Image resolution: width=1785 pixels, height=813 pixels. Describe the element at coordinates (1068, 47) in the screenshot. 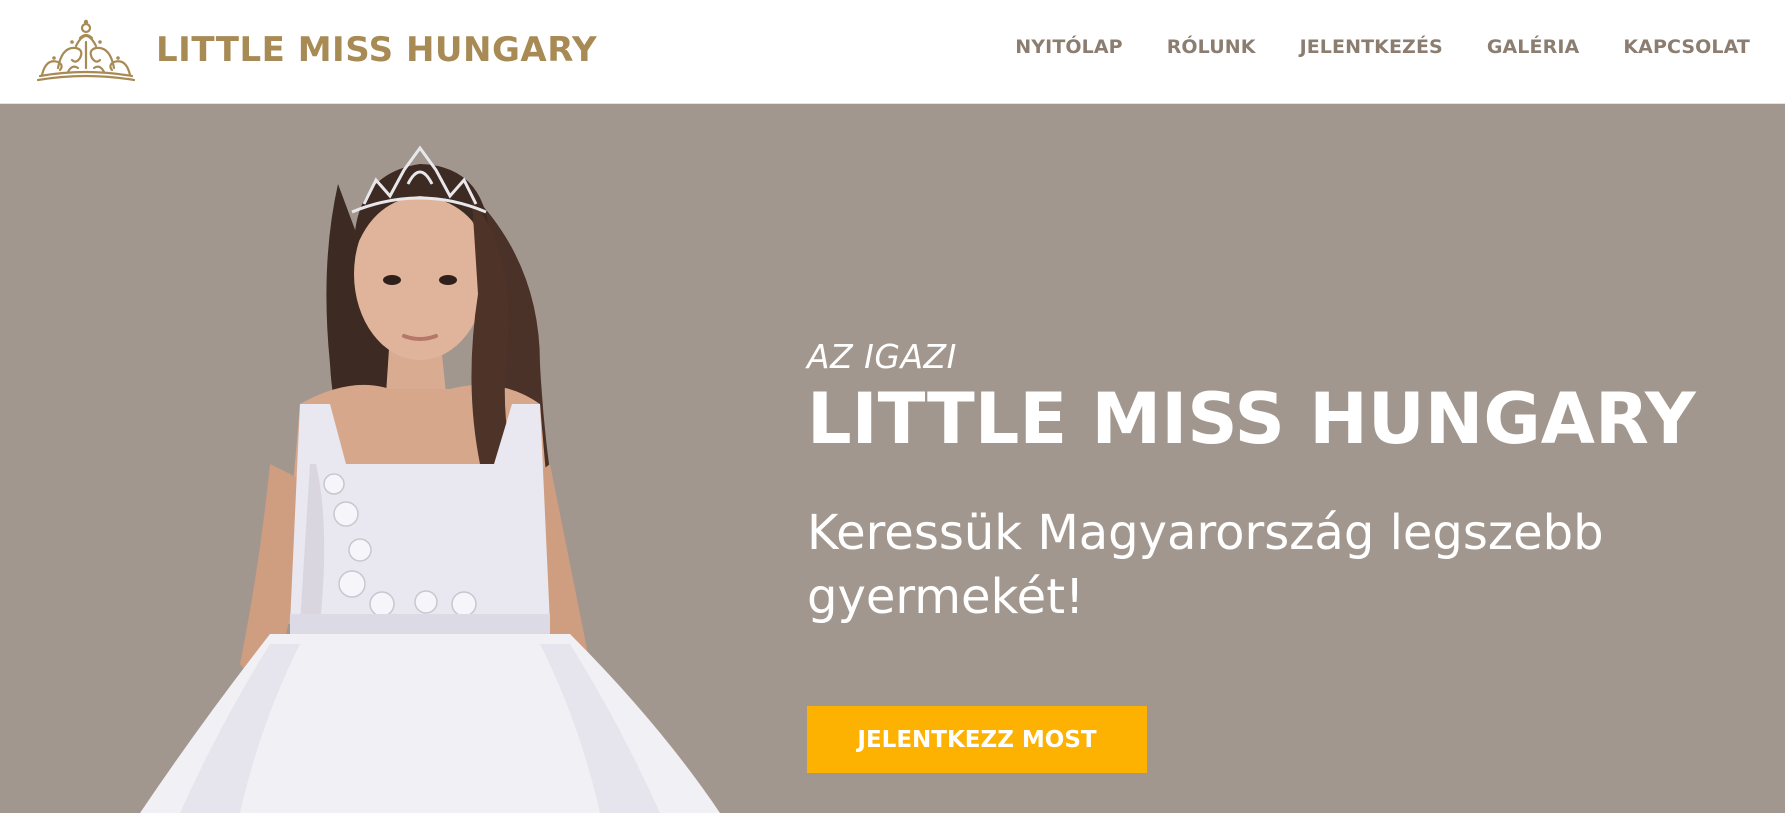

I see `nav-item-nyitolap: NYITÓLAP` at that location.